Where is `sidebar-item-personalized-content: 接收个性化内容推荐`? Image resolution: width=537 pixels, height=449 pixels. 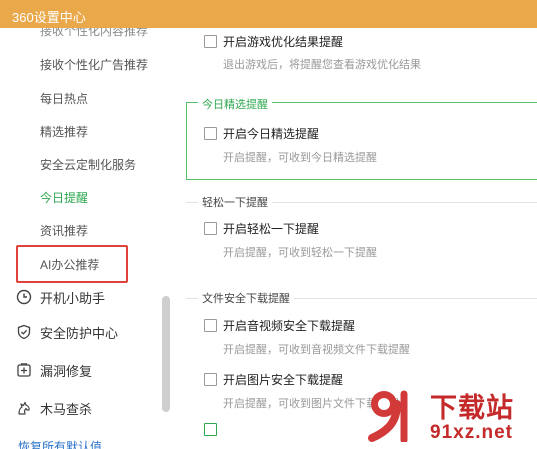 sidebar-item-personalized-content: 接收个性化内容推荐 is located at coordinates (94, 33).